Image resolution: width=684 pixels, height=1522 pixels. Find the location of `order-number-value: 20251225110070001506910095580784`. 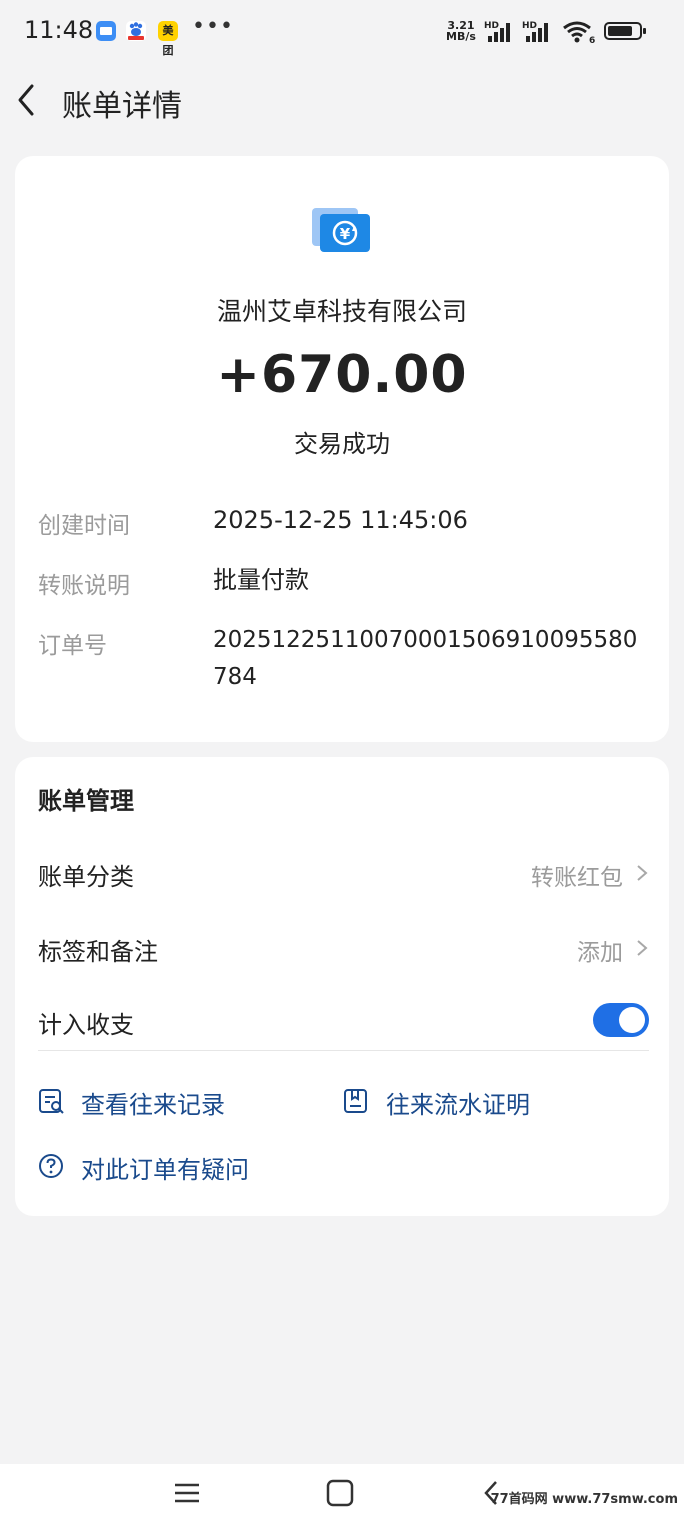

order-number-value: 20251225110070001506910095580784 is located at coordinates (429, 659).